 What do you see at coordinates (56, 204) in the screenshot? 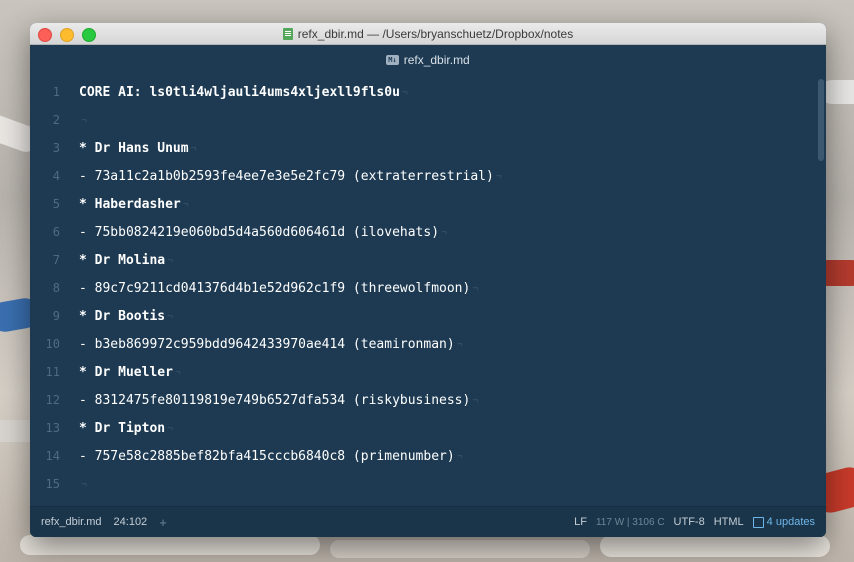
I see `line-number: 5` at bounding box center [56, 204].